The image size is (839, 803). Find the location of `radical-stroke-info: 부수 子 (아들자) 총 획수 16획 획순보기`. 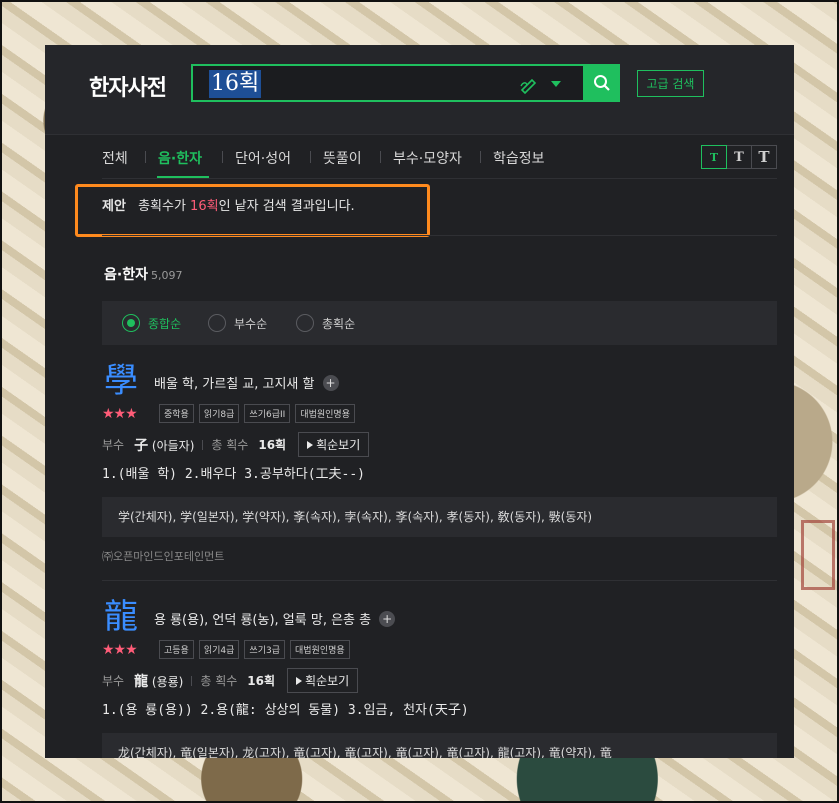

radical-stroke-info: 부수 子 (아들자) 총 획수 16획 획순보기 is located at coordinates (236, 444).